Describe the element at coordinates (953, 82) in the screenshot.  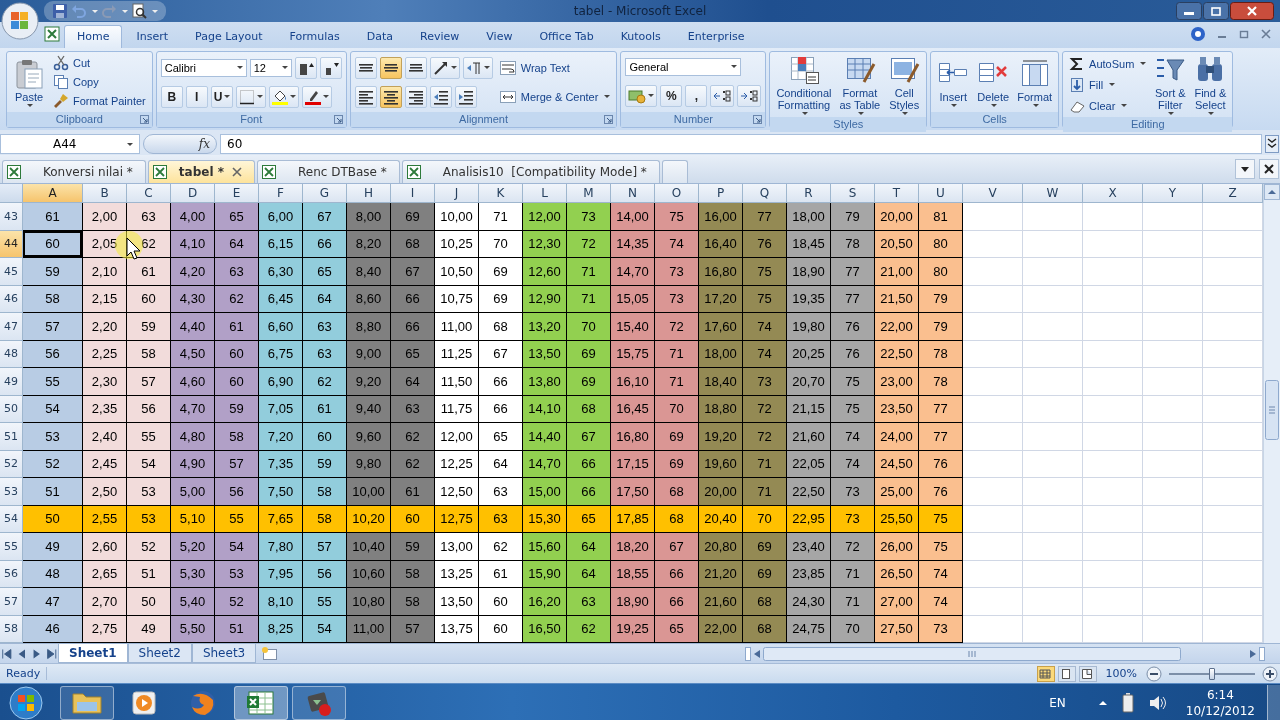
I see `ribbon-button: Insert` at that location.